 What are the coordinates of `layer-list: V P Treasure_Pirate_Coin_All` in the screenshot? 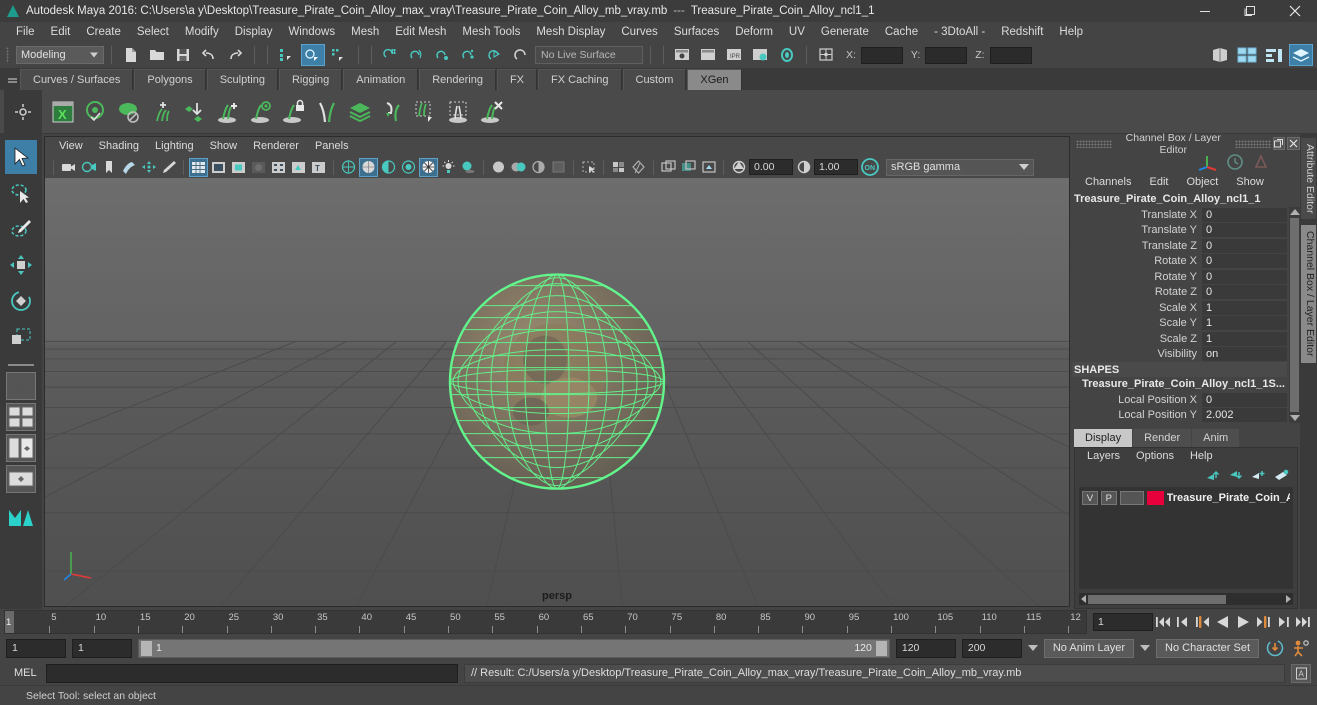 It's located at (1186, 538).